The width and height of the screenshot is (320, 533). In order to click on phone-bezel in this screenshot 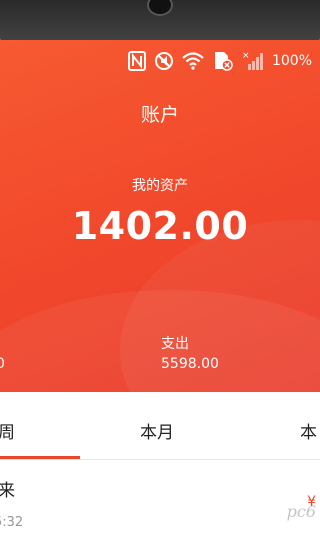, I will do `click(160, 22)`.